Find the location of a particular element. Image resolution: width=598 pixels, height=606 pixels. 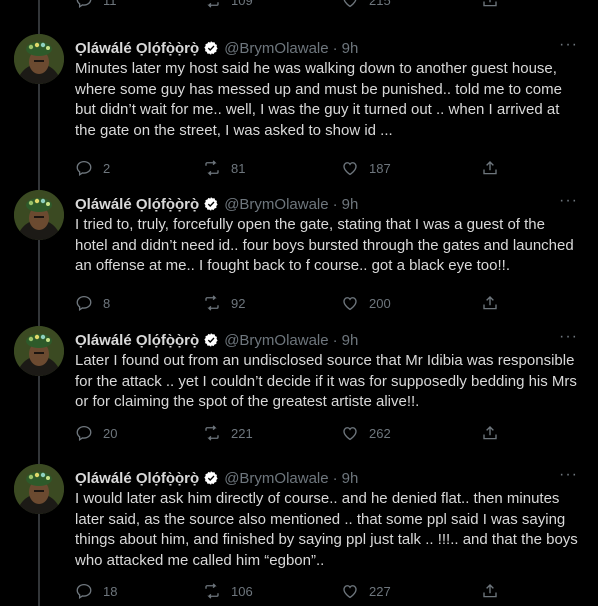

retweet-button: 109 is located at coordinates (228, 4).